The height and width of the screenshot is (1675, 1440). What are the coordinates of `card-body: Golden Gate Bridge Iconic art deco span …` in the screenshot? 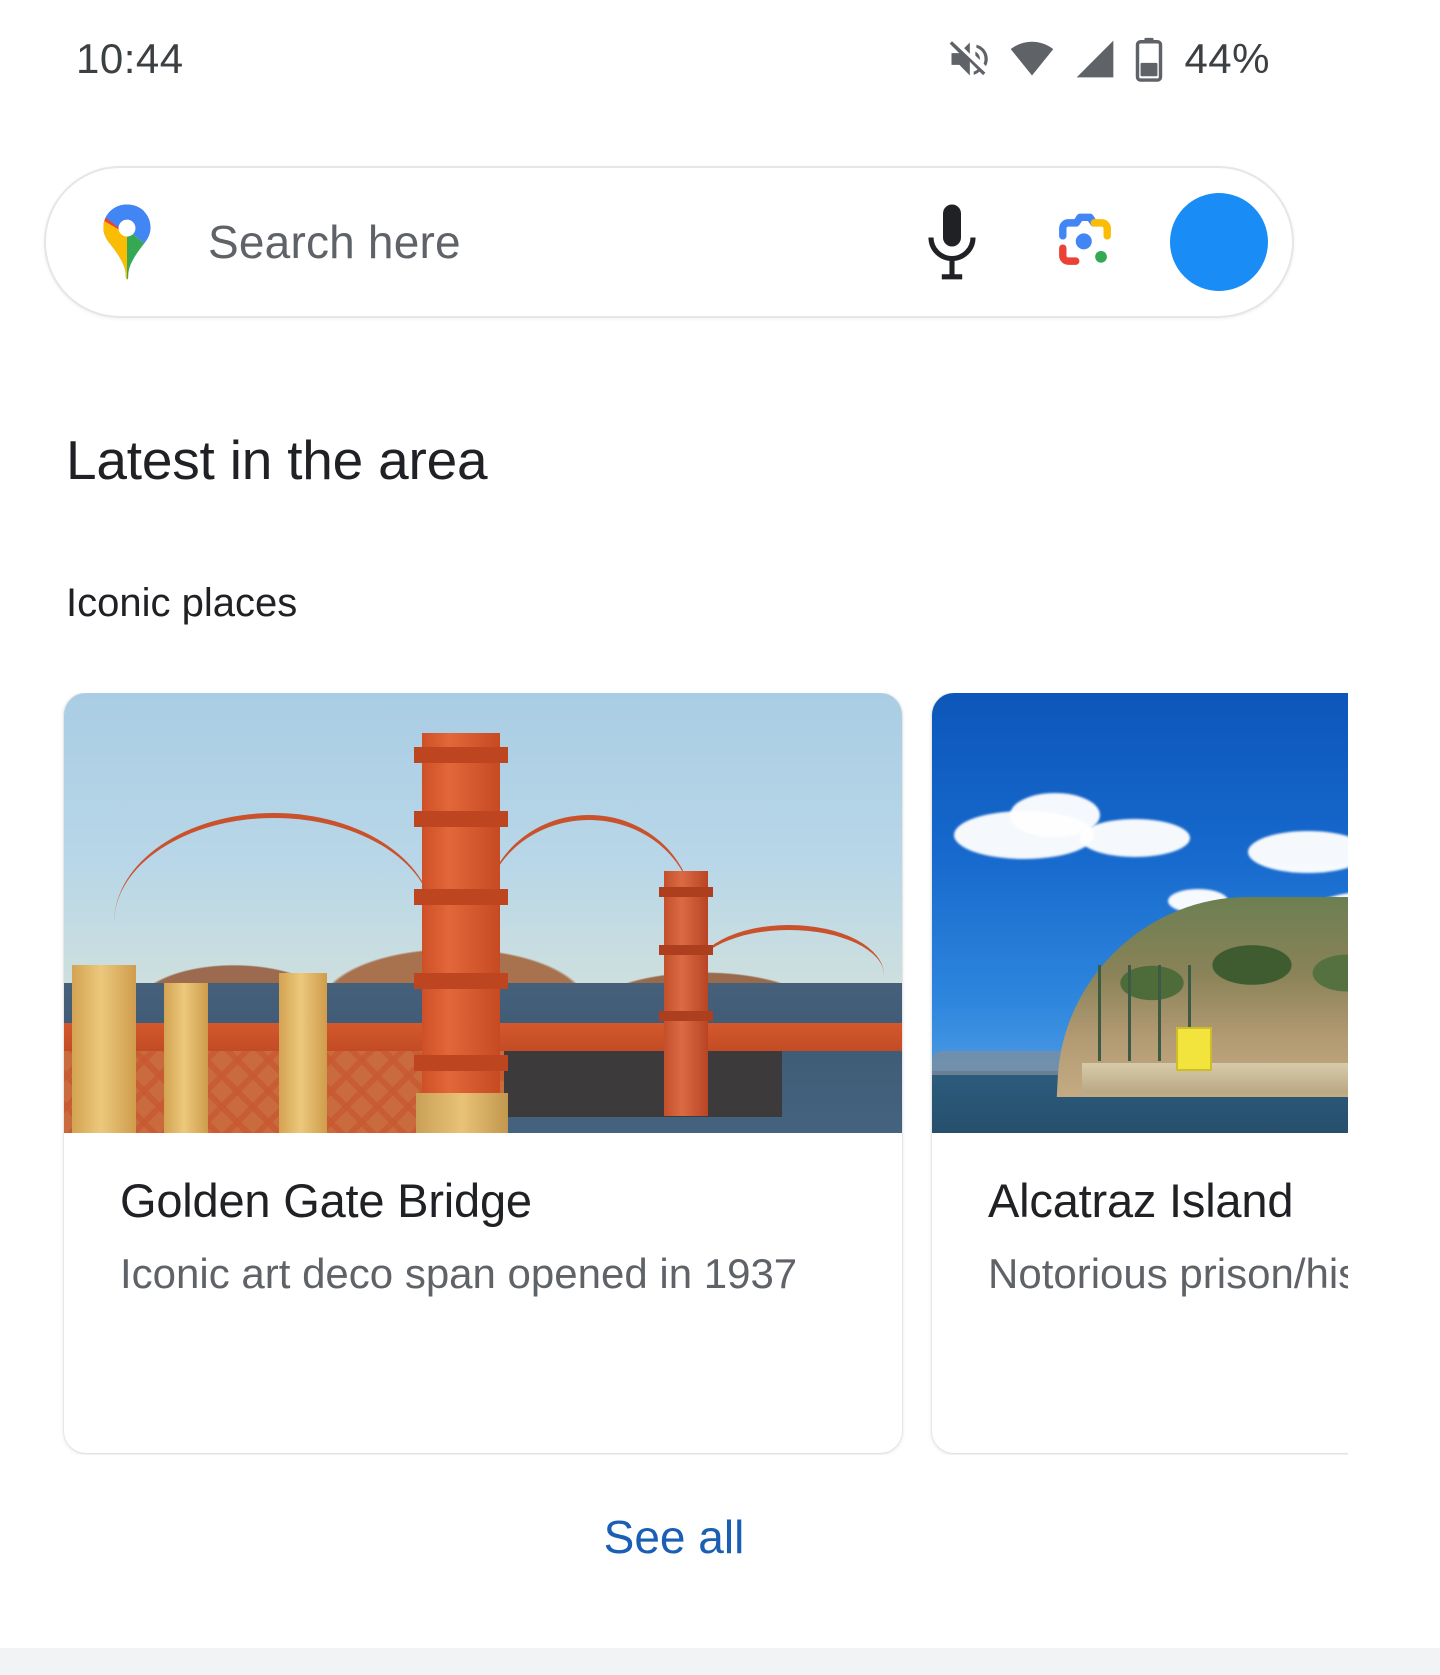 It's located at (483, 1215).